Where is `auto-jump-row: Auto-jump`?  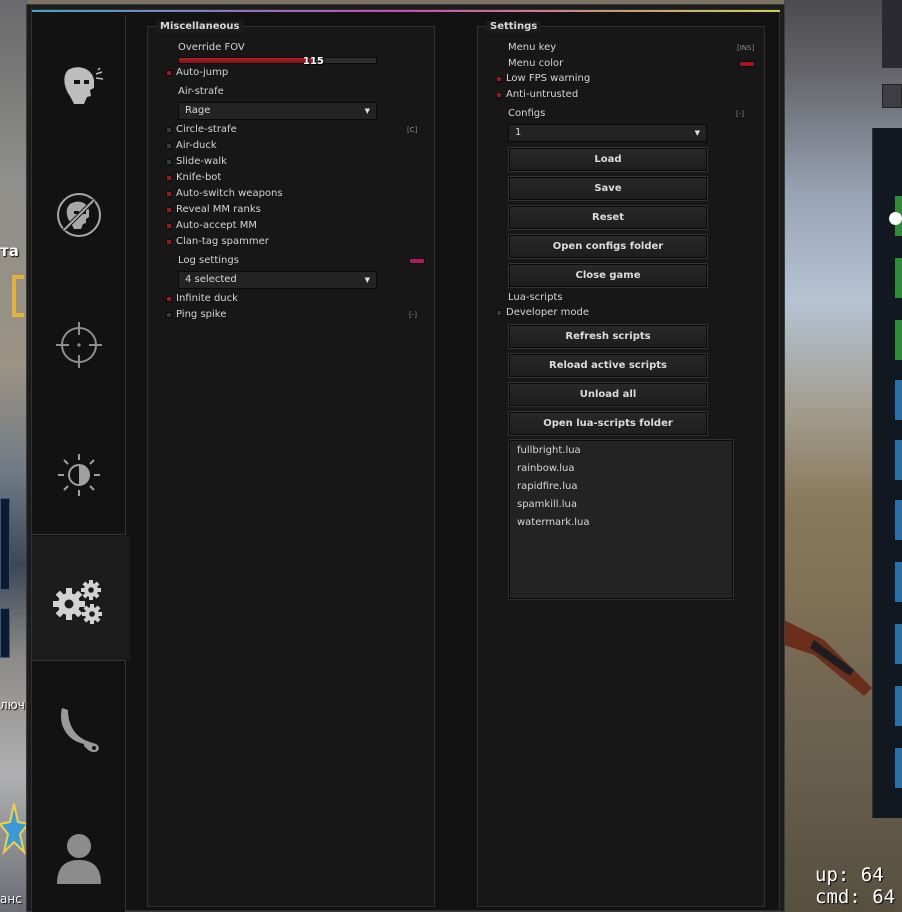 auto-jump-row: Auto-jump is located at coordinates (286, 73).